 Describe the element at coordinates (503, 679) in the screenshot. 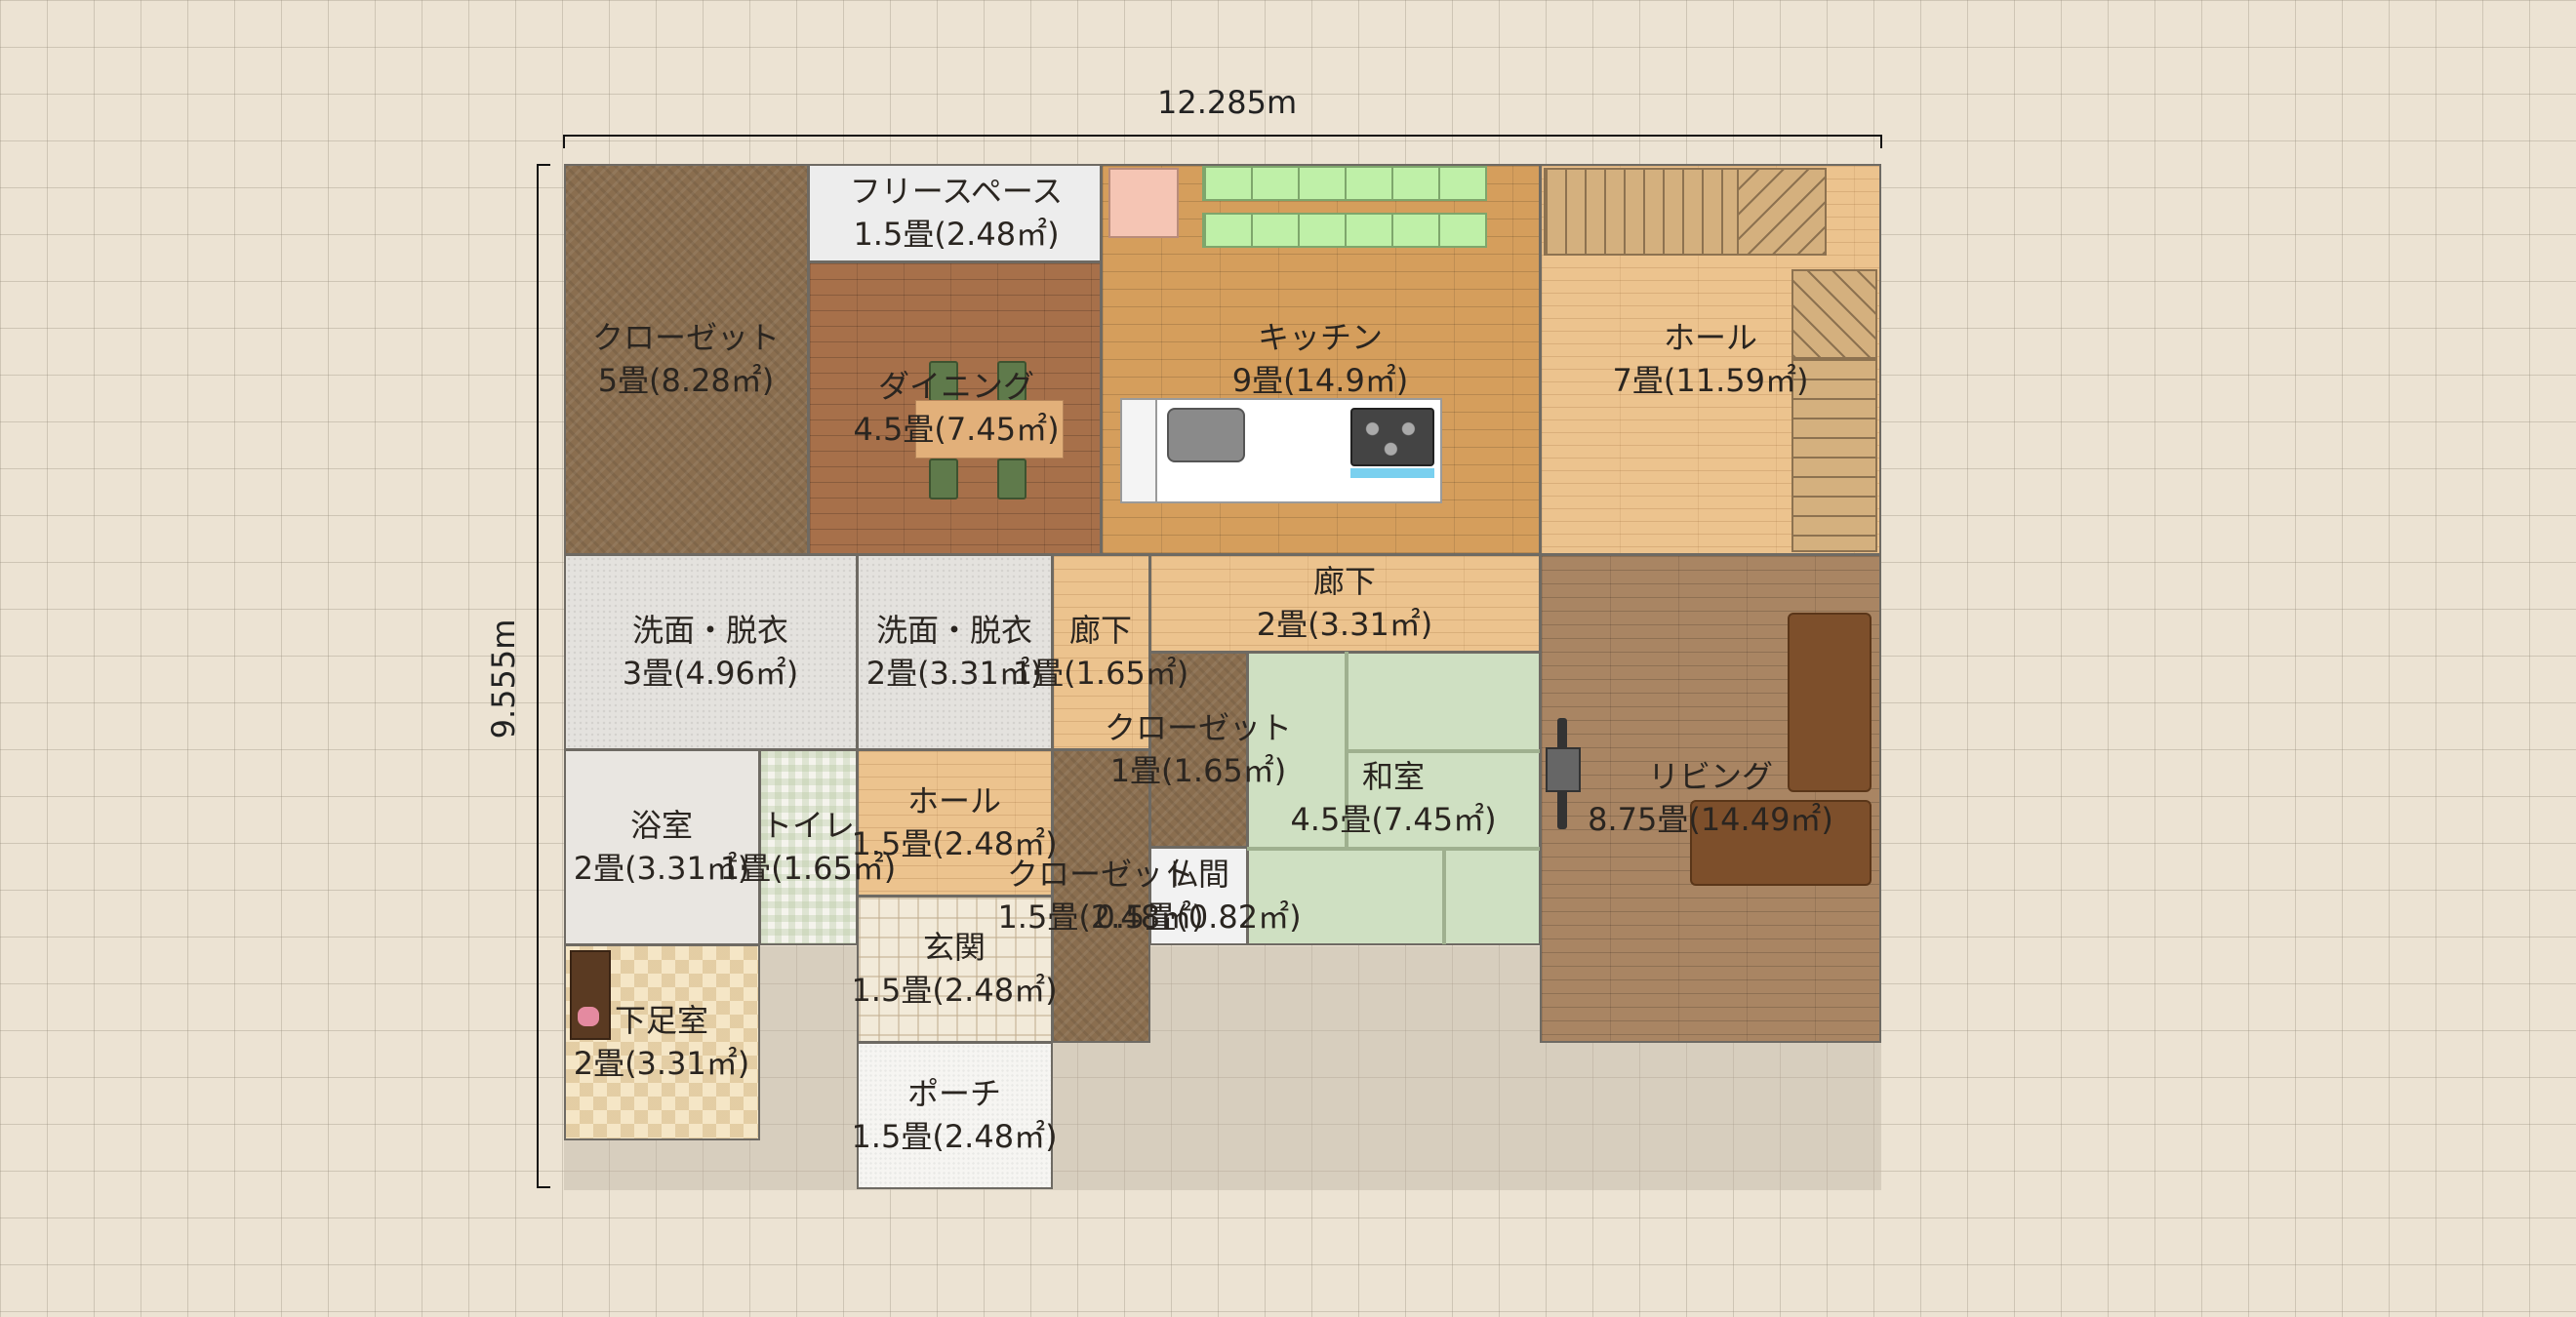

I see `height-dimension-label: 9.555m` at that location.